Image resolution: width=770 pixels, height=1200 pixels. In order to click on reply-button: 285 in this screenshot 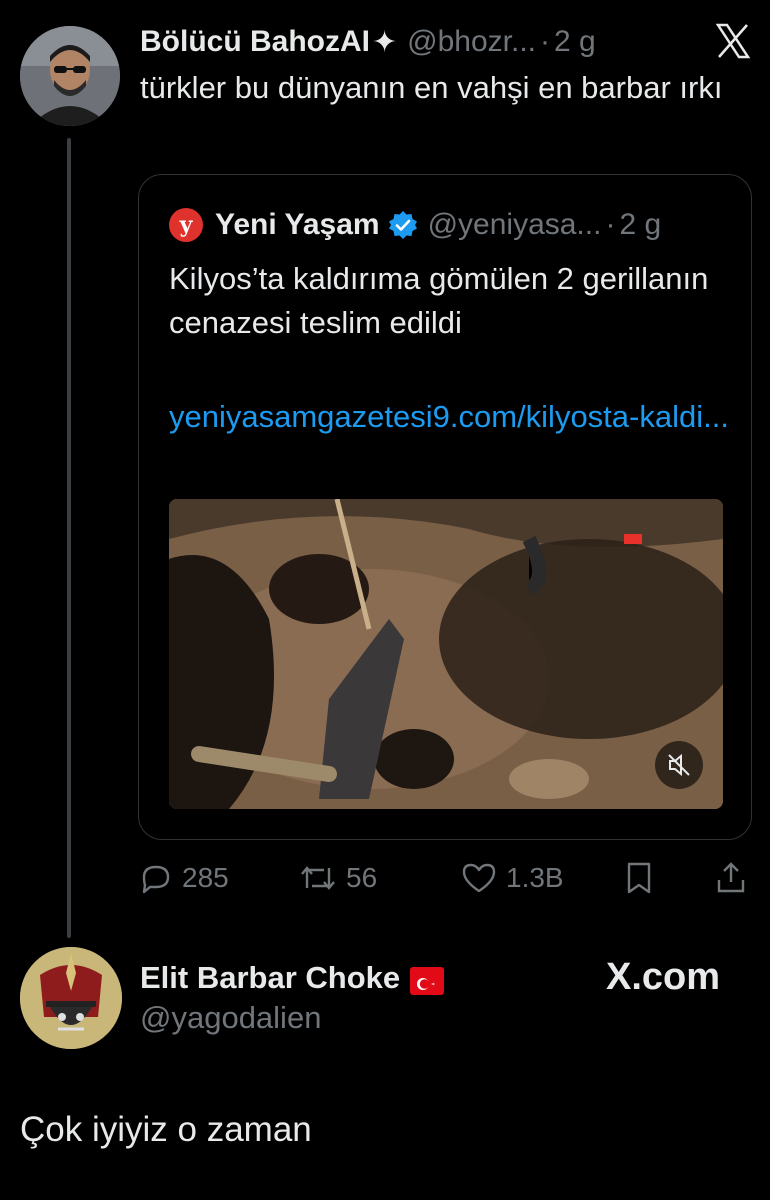, I will do `click(183, 878)`.